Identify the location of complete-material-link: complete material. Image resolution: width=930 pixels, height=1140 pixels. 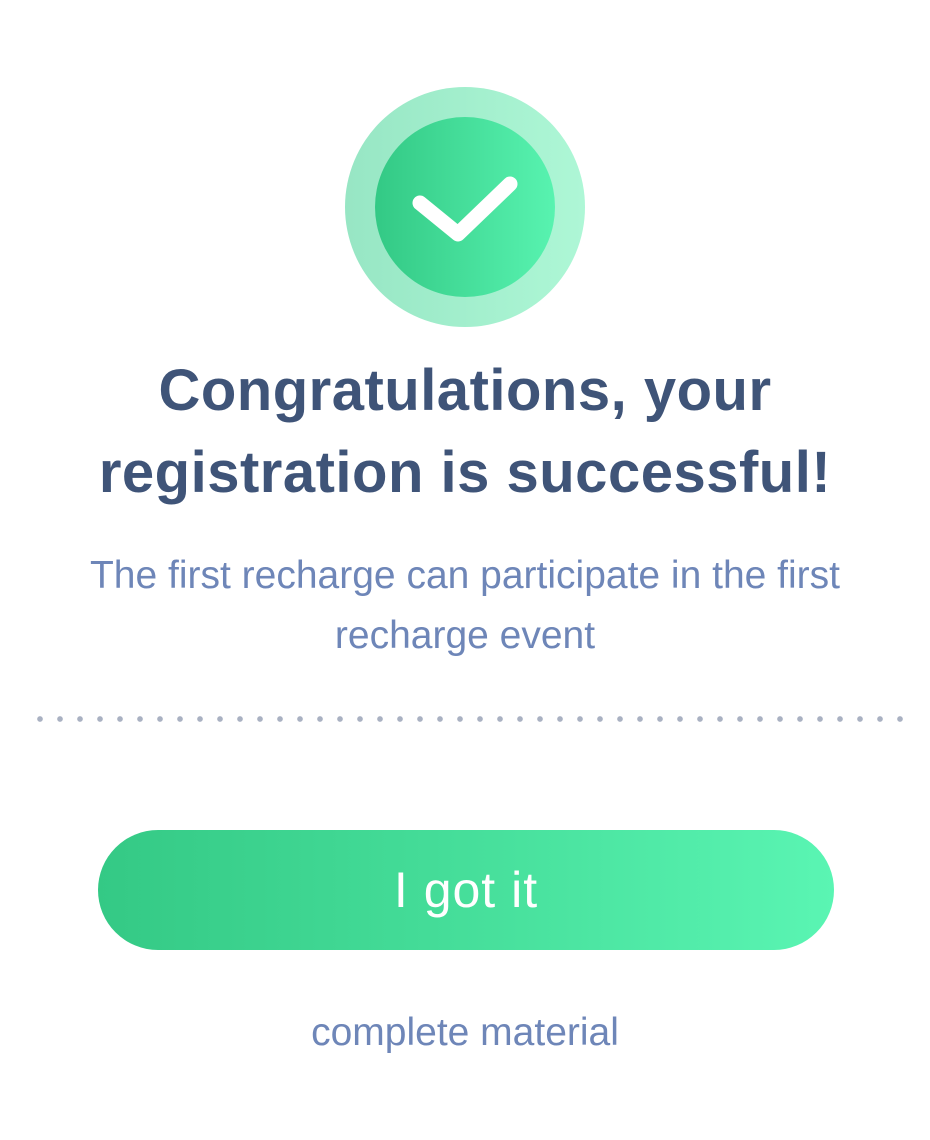
(465, 1033).